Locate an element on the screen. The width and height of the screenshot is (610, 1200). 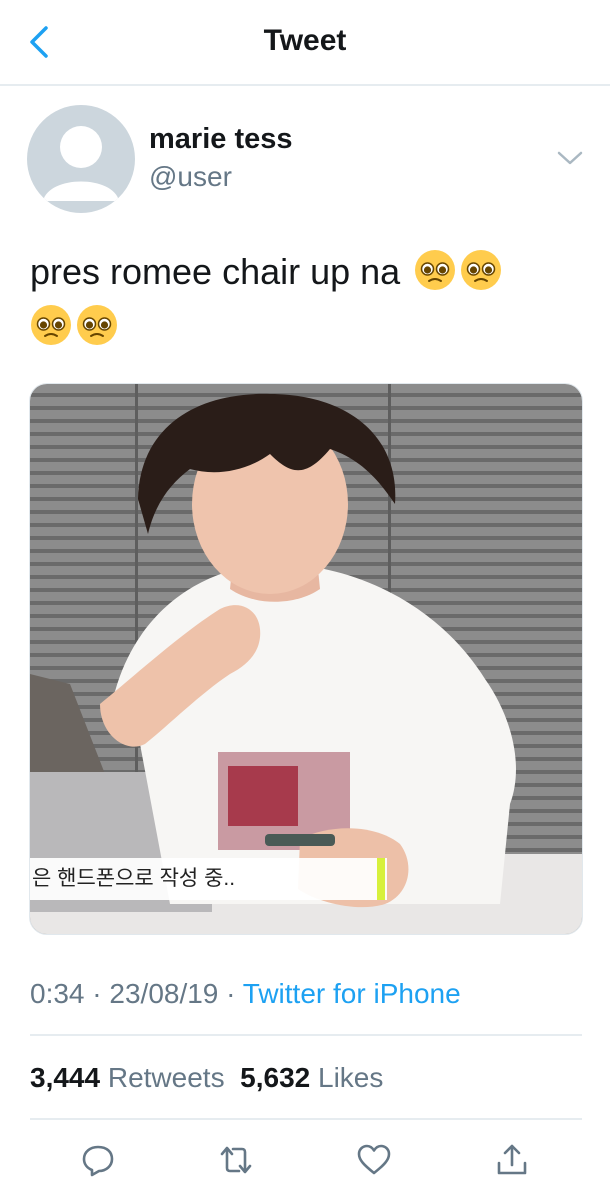
avatar is located at coordinates (81, 159).